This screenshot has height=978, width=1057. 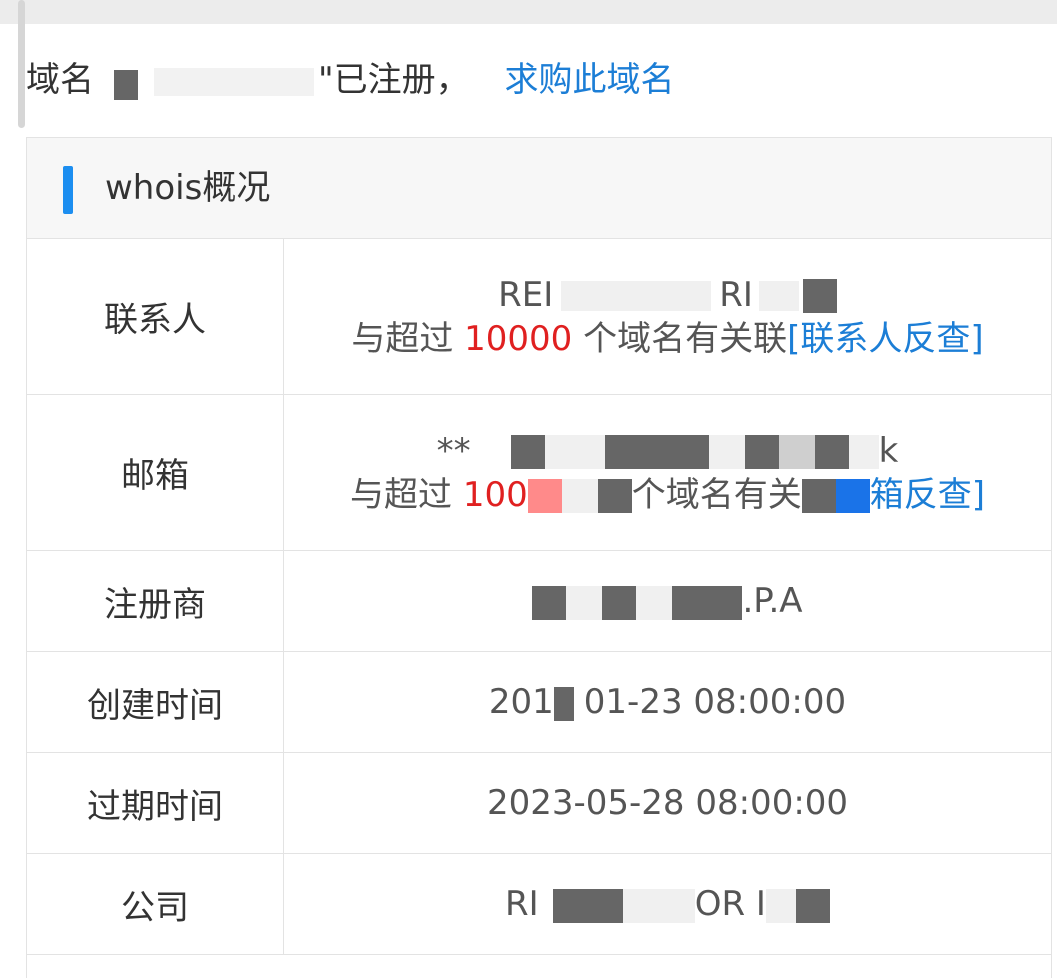 What do you see at coordinates (539, 188) in the screenshot?
I see `card-header: whois概况` at bounding box center [539, 188].